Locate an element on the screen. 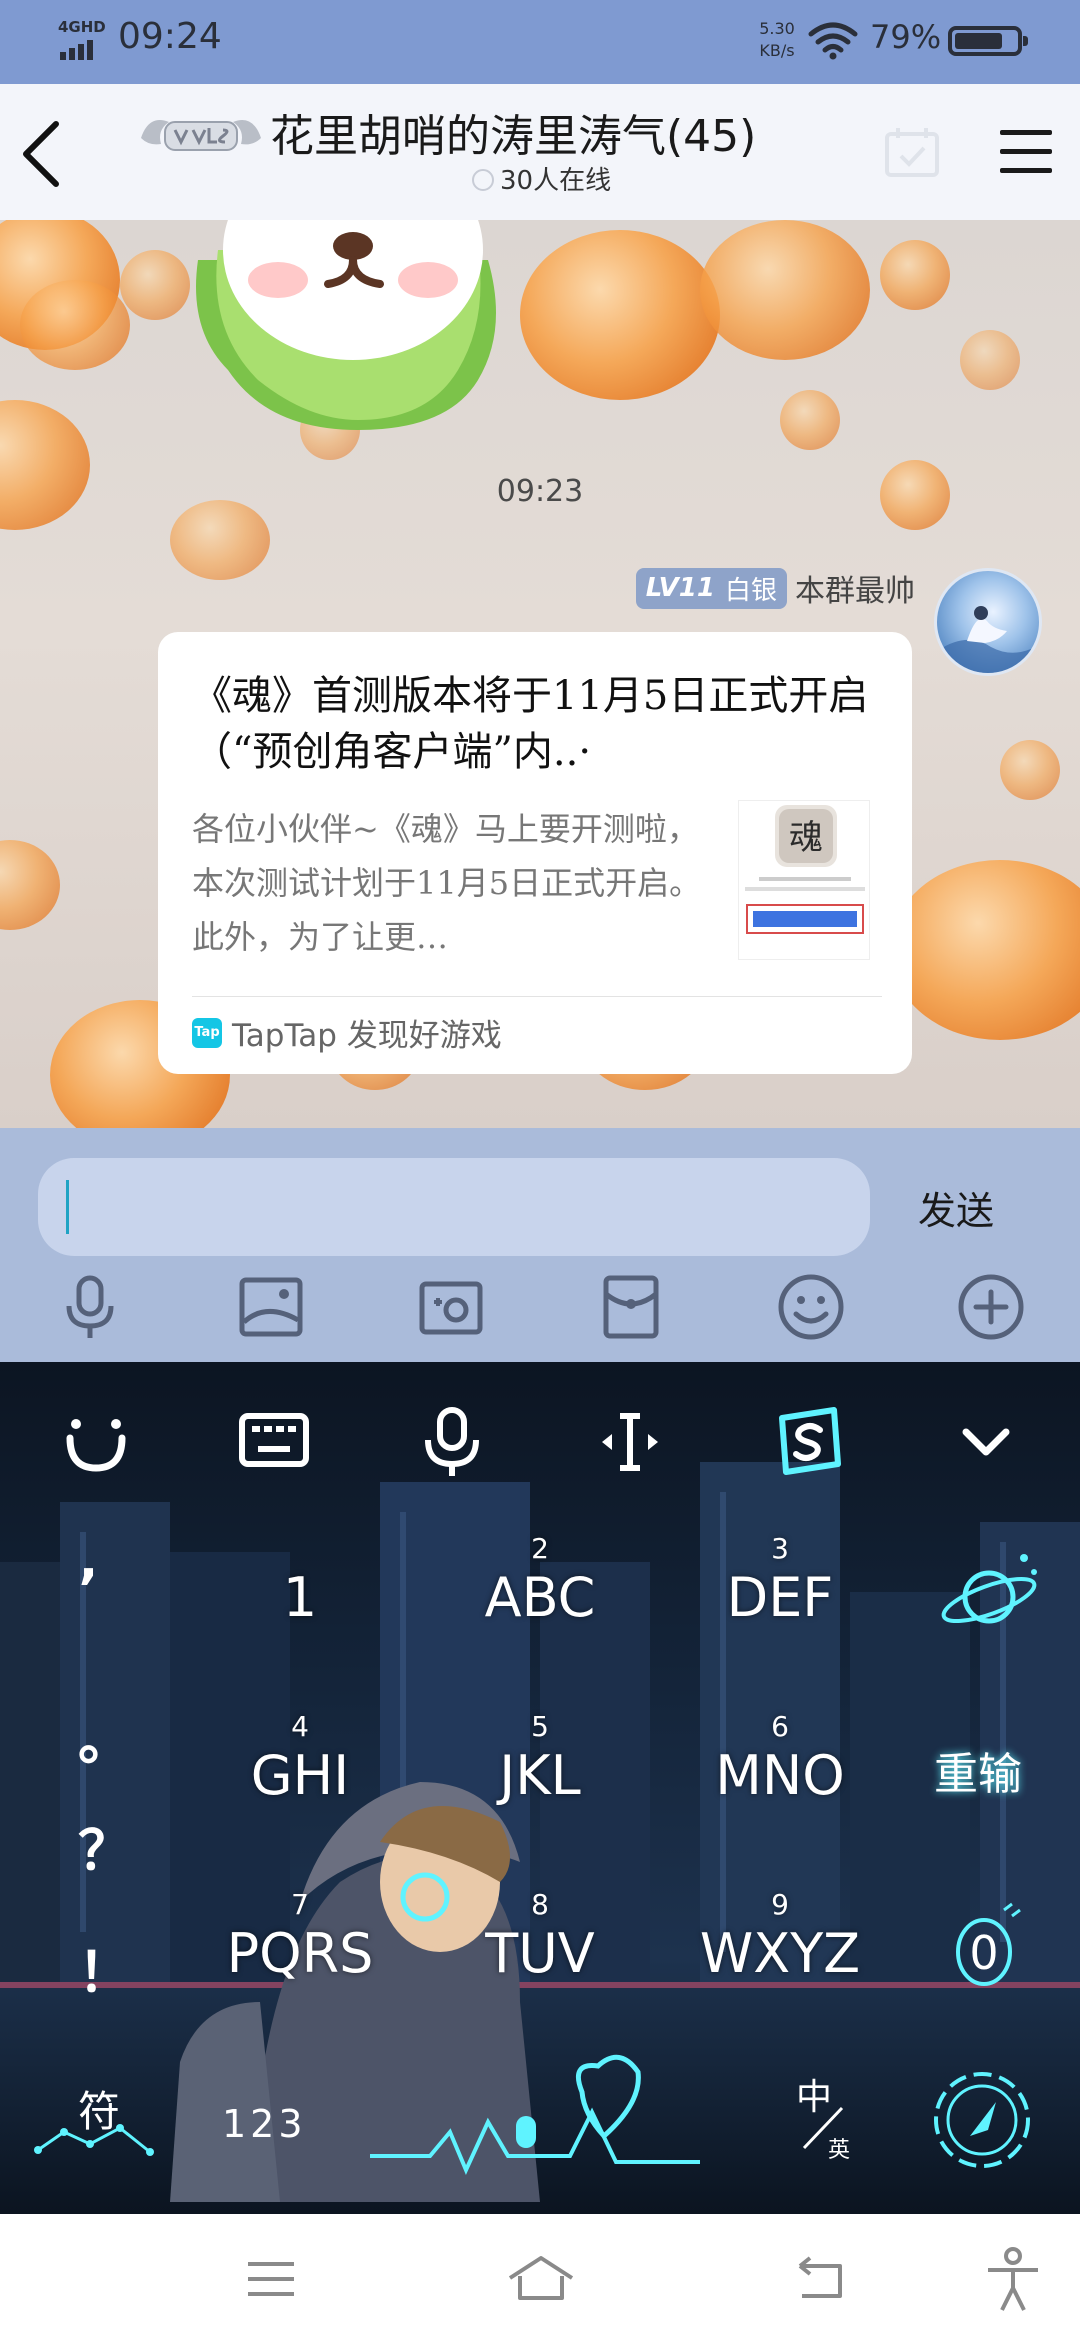 This screenshot has height=2340, width=1080. key-letters: ABC is located at coordinates (540, 1597).